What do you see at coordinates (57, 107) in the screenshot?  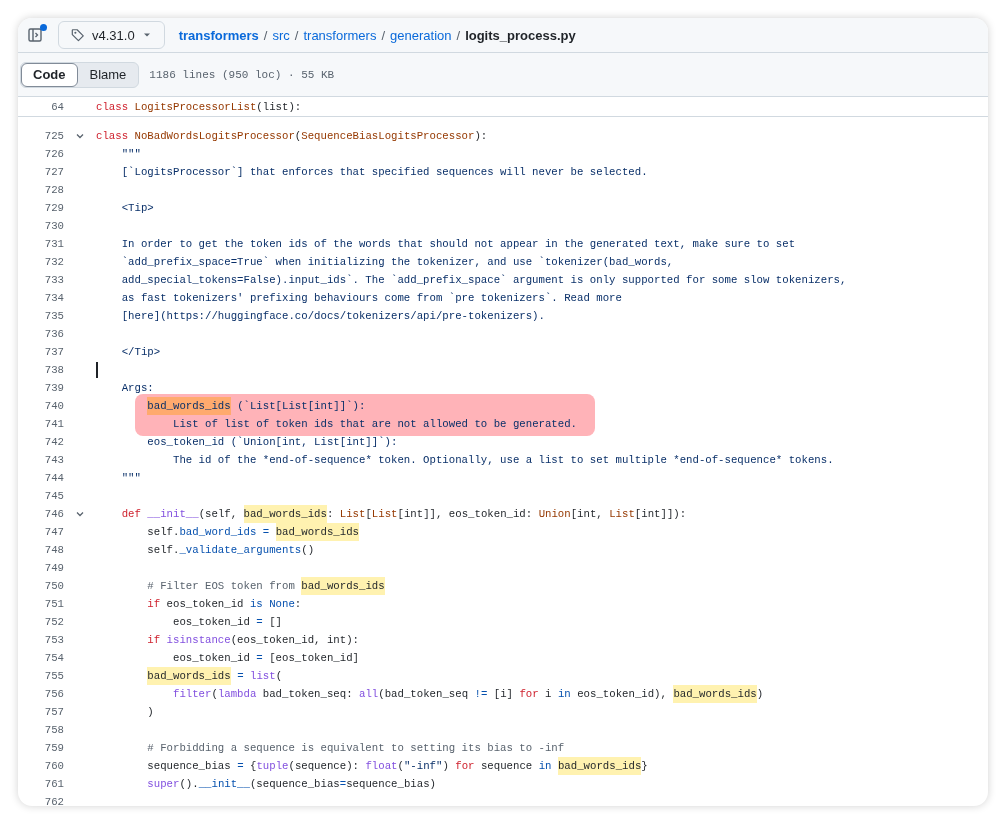 I see `line-number: 64` at bounding box center [57, 107].